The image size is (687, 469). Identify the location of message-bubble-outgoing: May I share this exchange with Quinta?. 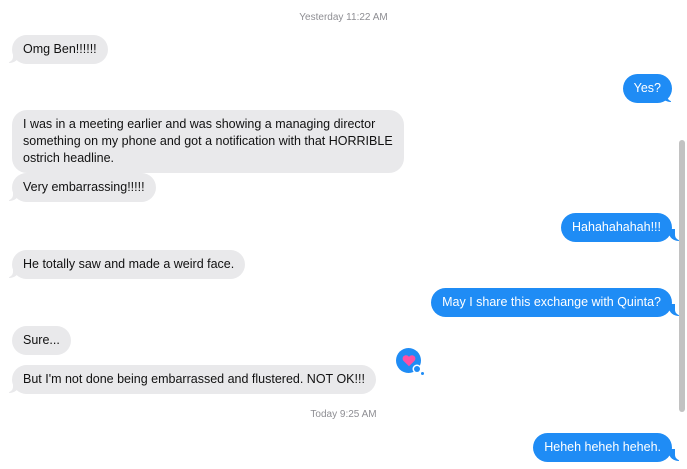
(551, 302).